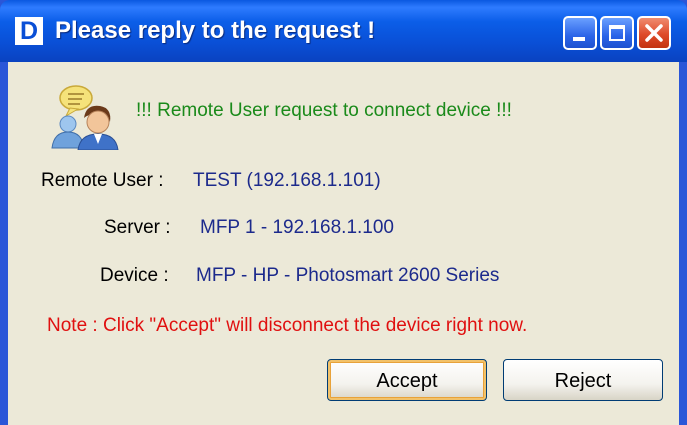  Describe the element at coordinates (85, 117) in the screenshot. I see `users-chat-icon` at that location.